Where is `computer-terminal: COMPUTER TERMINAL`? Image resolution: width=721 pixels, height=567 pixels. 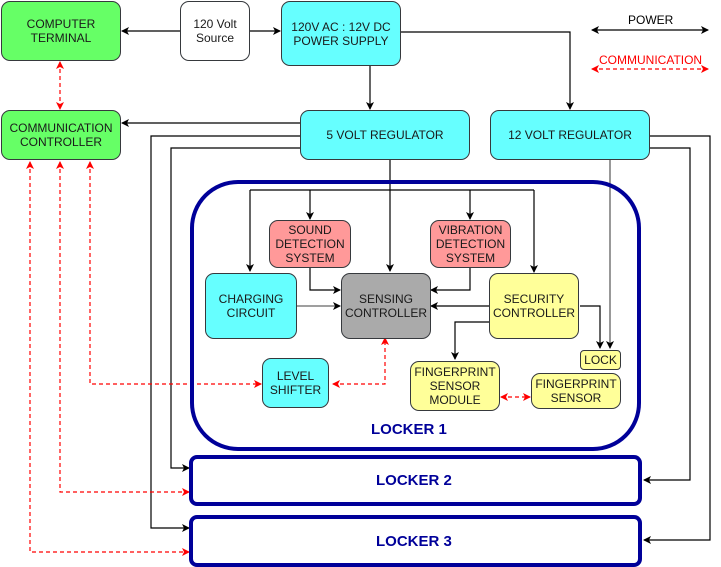 computer-terminal: COMPUTER TERMINAL is located at coordinates (61, 31).